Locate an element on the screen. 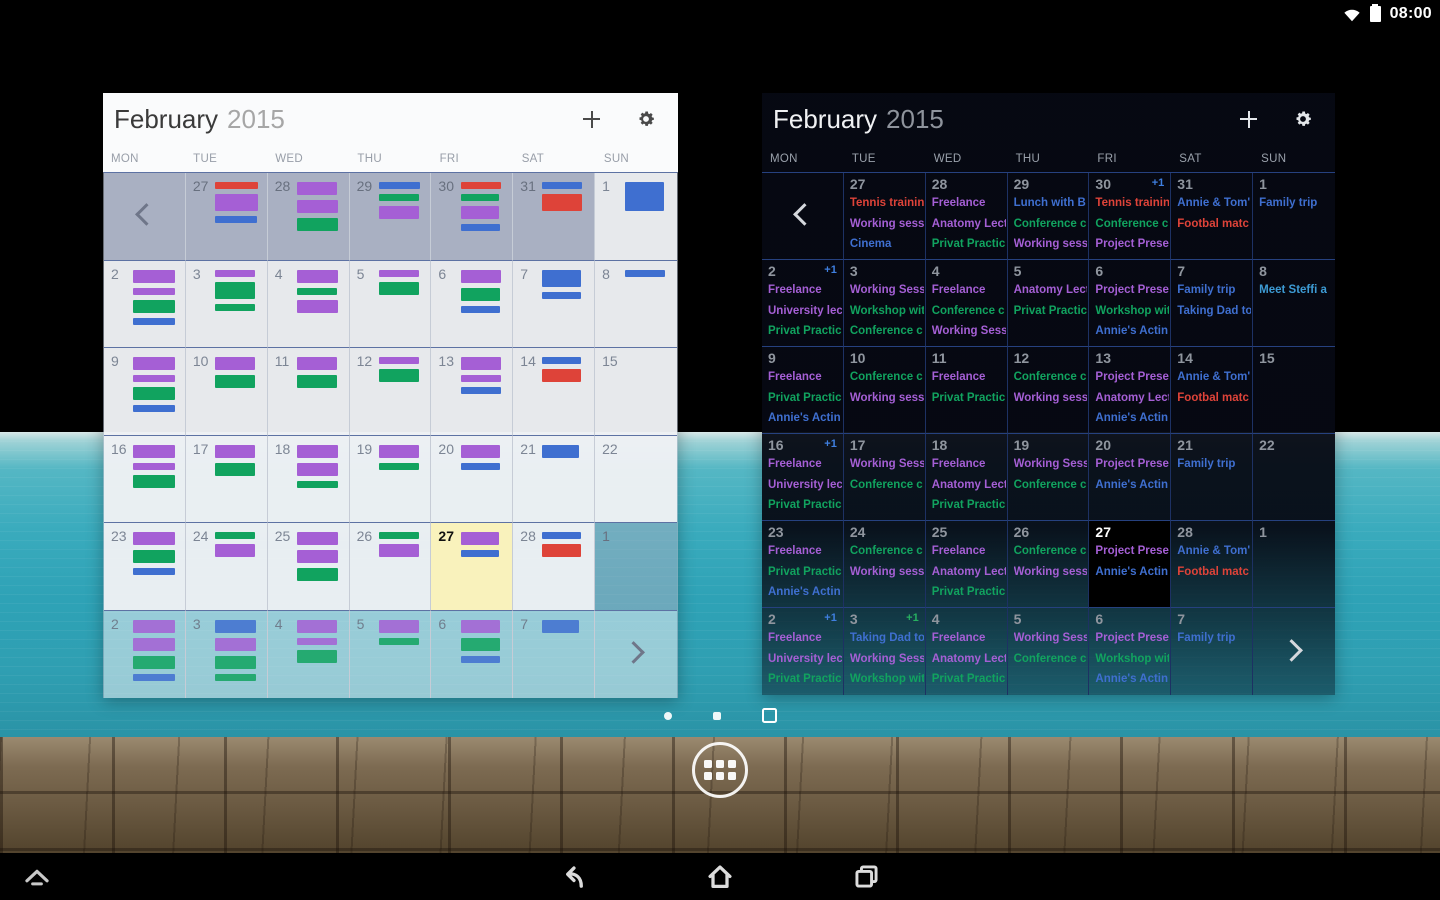 The image size is (1440, 900). day-cell: 18 Freelance Anatomy Lect Privat Practic is located at coordinates (966, 477).